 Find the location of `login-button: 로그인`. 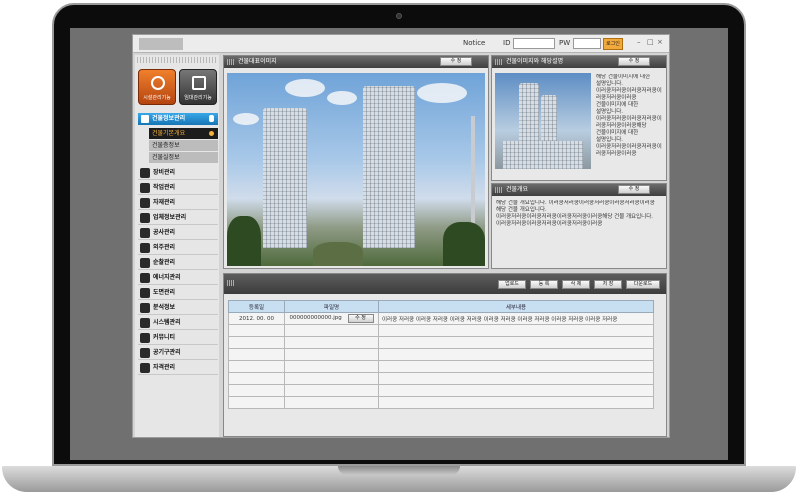

login-button: 로그인 is located at coordinates (613, 44).